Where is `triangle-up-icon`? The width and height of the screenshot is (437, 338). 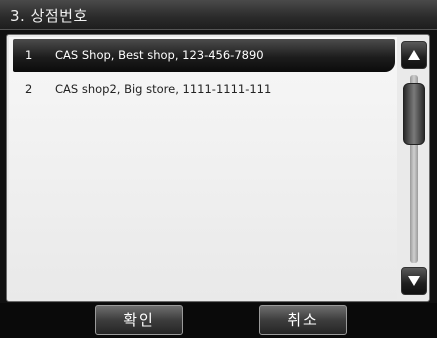 triangle-up-icon is located at coordinates (414, 55).